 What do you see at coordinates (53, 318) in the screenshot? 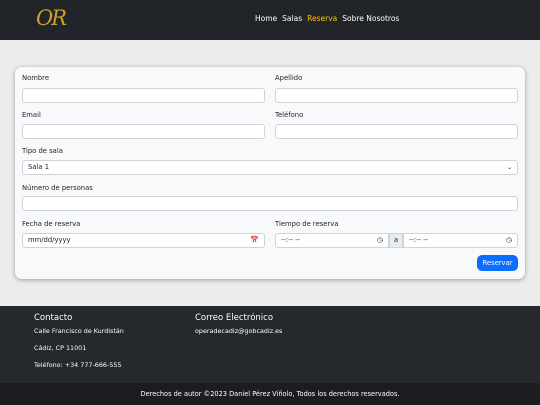
I see `contacto-title: Contacto` at bounding box center [53, 318].